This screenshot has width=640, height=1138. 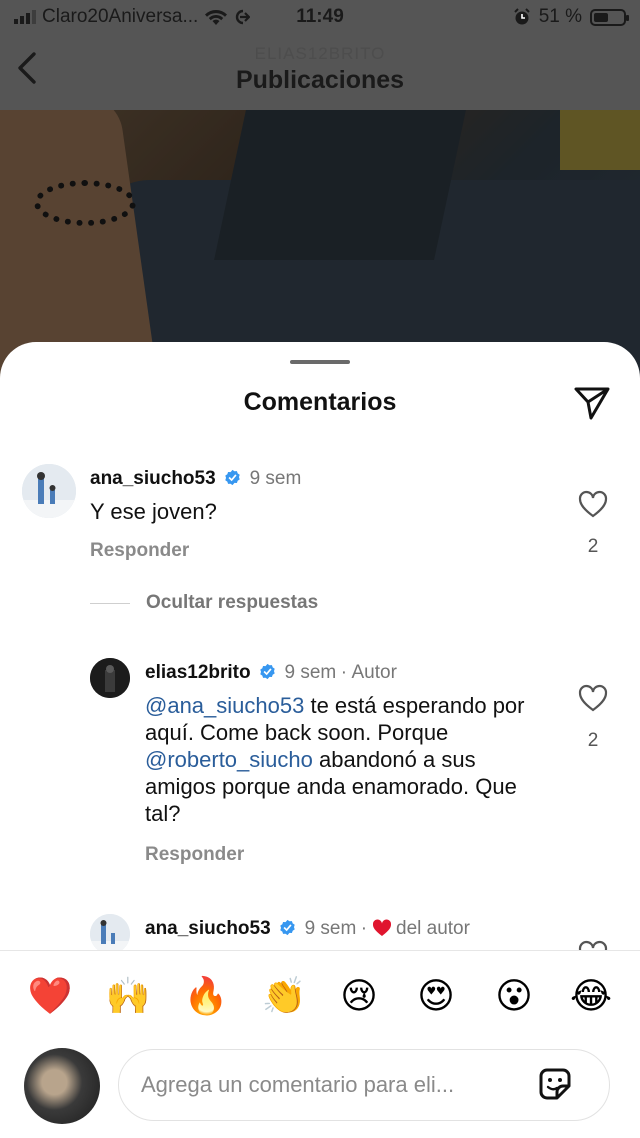 I want to click on sheet-drag-handle, so click(x=320, y=362).